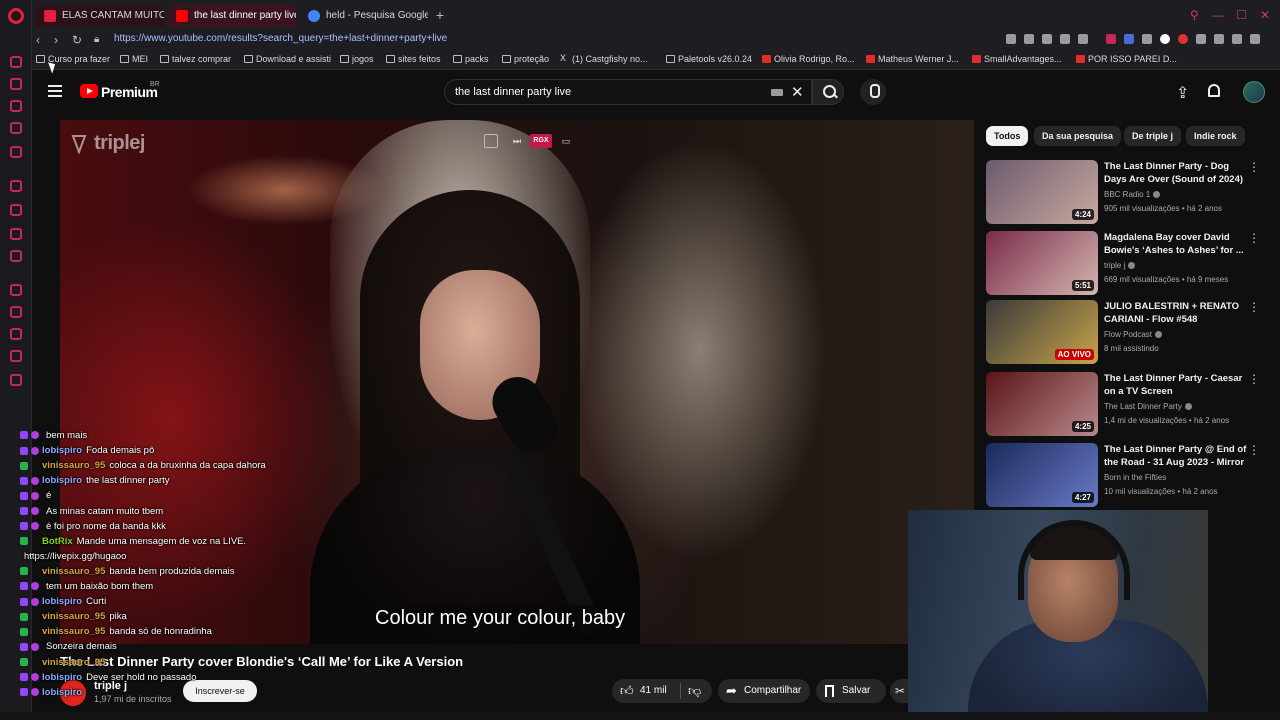  Describe the element at coordinates (1042, 192) in the screenshot. I see `video-thumbnail: 4:24` at that location.